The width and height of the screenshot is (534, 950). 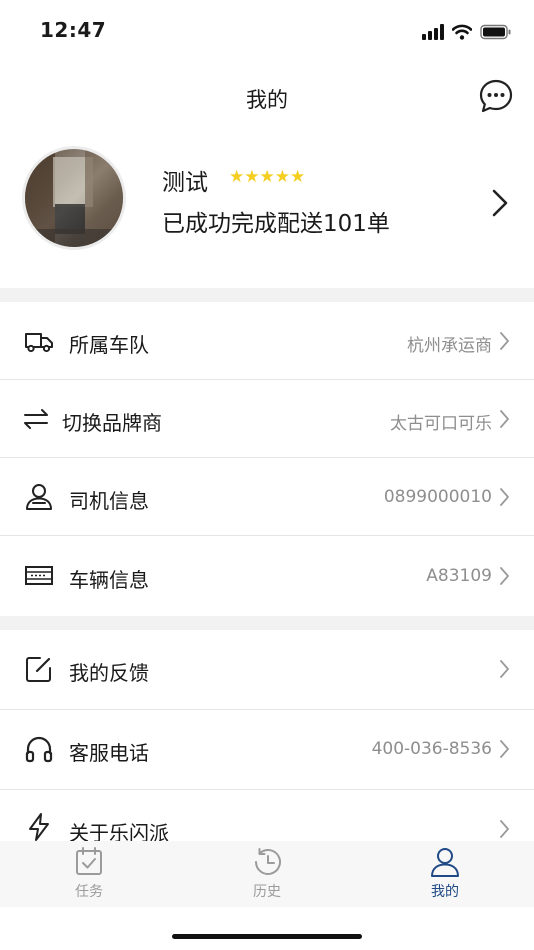 I want to click on menu-value: 400-036-8536, so click(x=431, y=749).